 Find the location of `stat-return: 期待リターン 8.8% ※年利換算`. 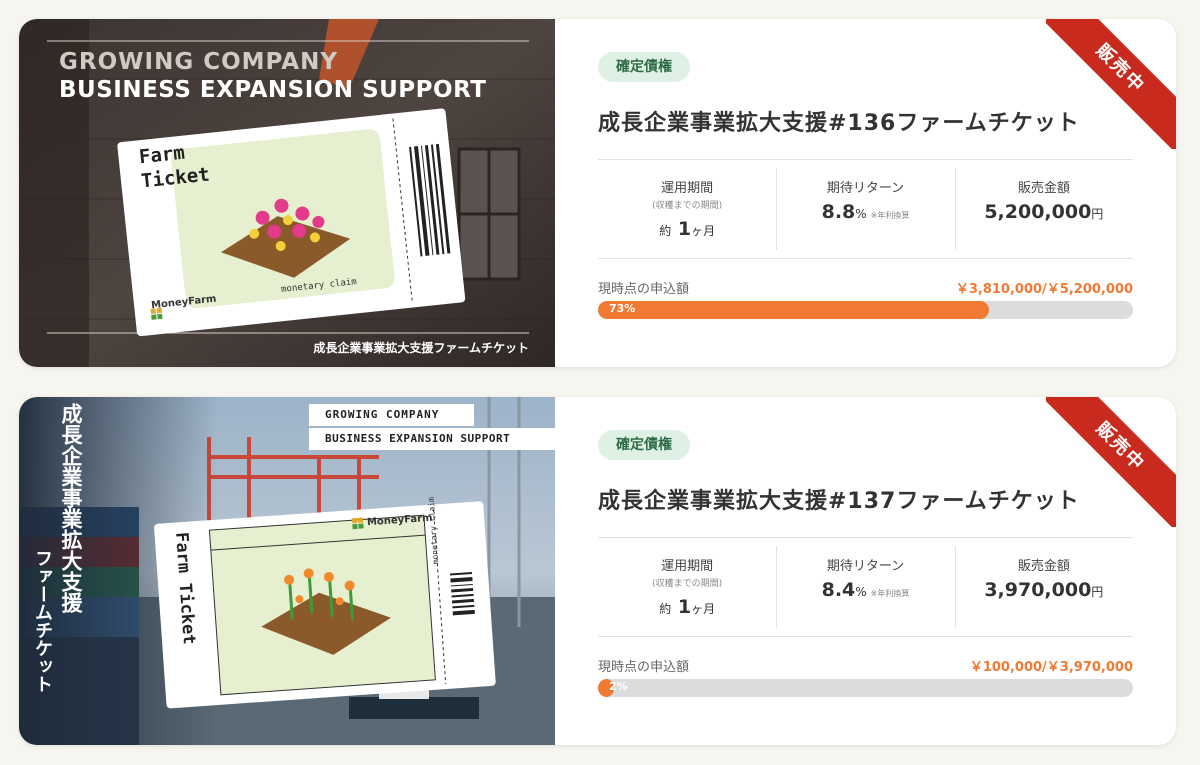

stat-return: 期待リターン 8.8% ※年利換算 is located at coordinates (865, 209).